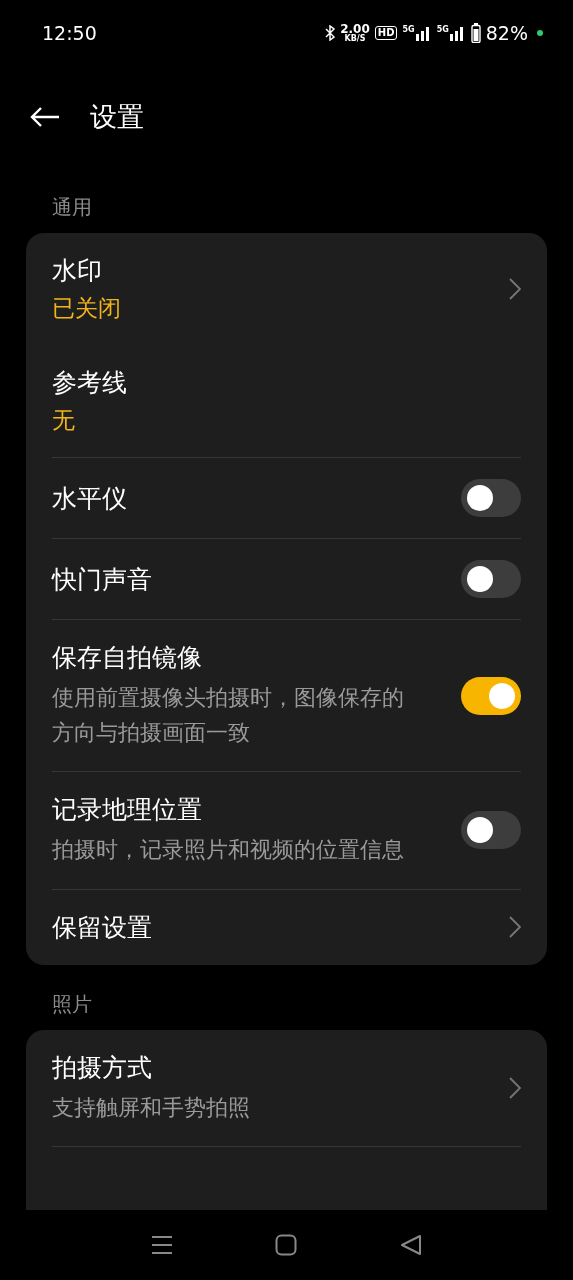 The image size is (573, 1280). Describe the element at coordinates (77, 271) in the screenshot. I see `setting-title: 水印` at that location.